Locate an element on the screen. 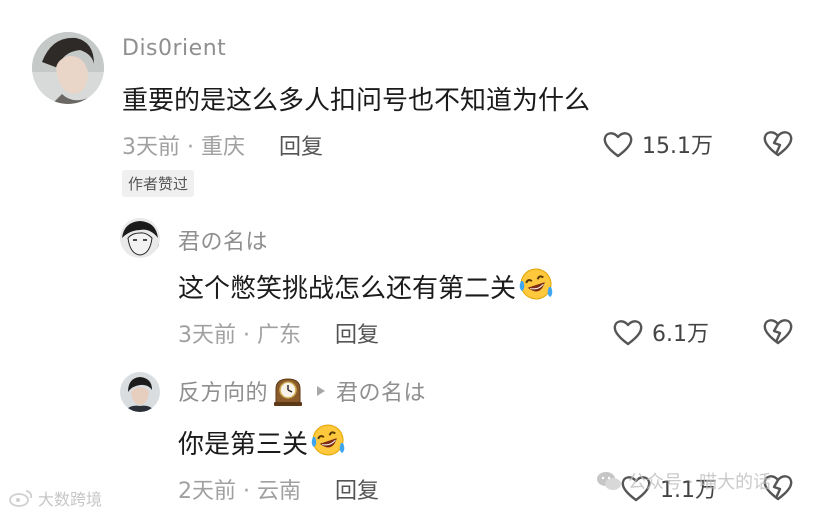 This screenshot has height=515, width=828. like-count: 6.1万 is located at coordinates (680, 334).